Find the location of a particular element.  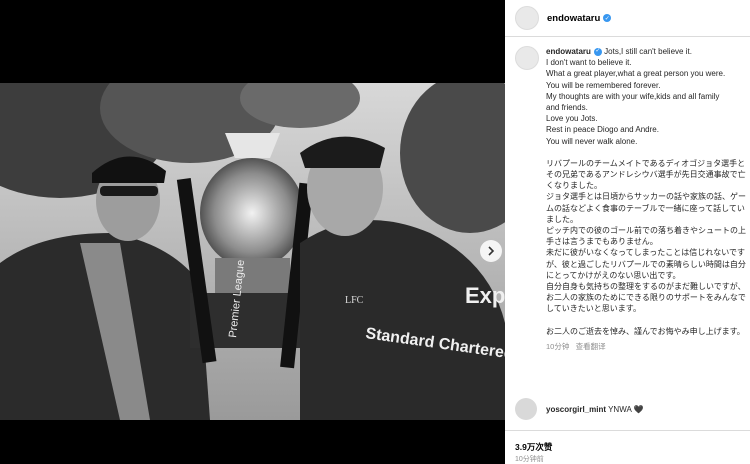

caption-jp-closing: お二人のご逝去を悼み、謹んでお悔やみ申し上げます。 is located at coordinates (645, 331).